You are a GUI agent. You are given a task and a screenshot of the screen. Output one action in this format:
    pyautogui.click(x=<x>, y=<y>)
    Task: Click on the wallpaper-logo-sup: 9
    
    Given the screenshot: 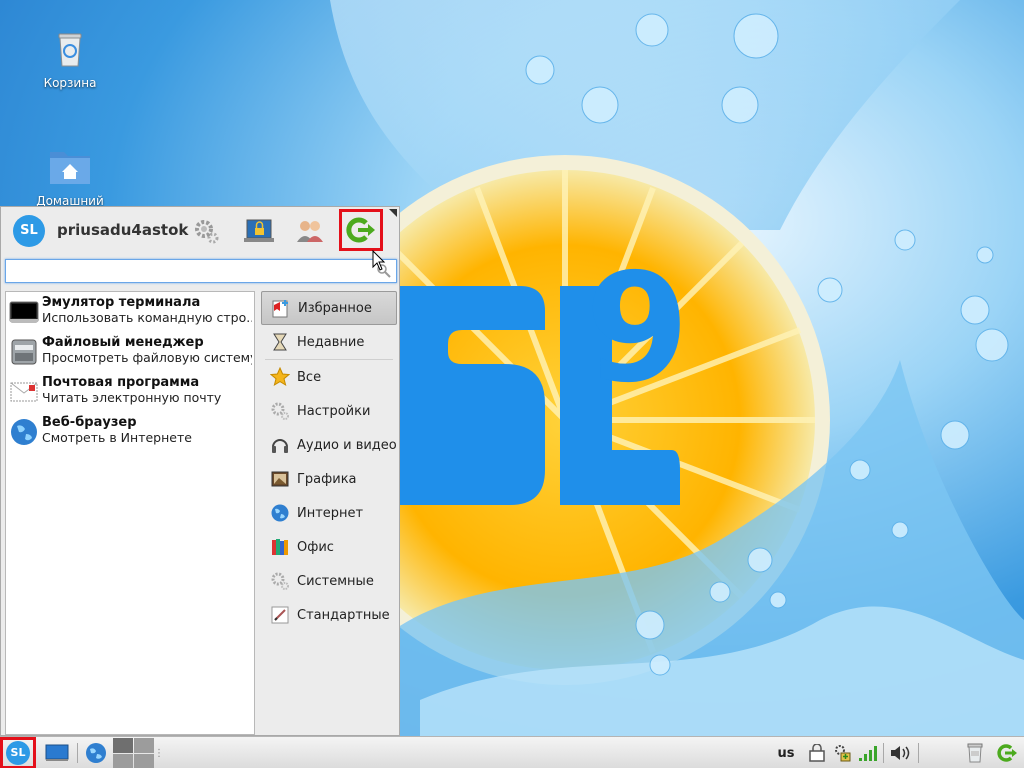 What is the action you would take?
    pyautogui.click(x=637, y=329)
    